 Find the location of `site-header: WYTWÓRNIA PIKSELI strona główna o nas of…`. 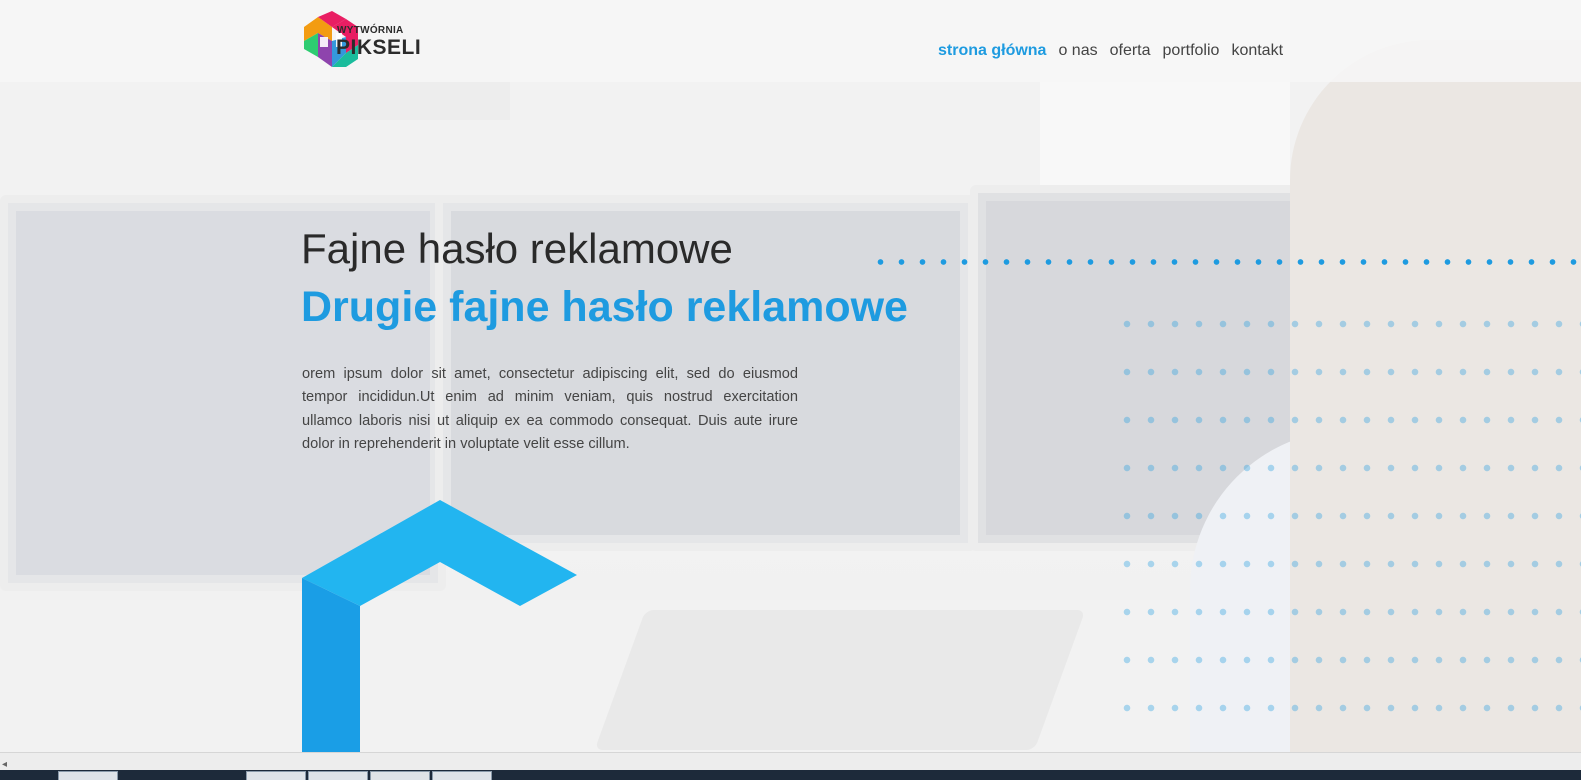

site-header: WYTWÓRNIA PIKSELI strona główna o nas of… is located at coordinates (790, 41).